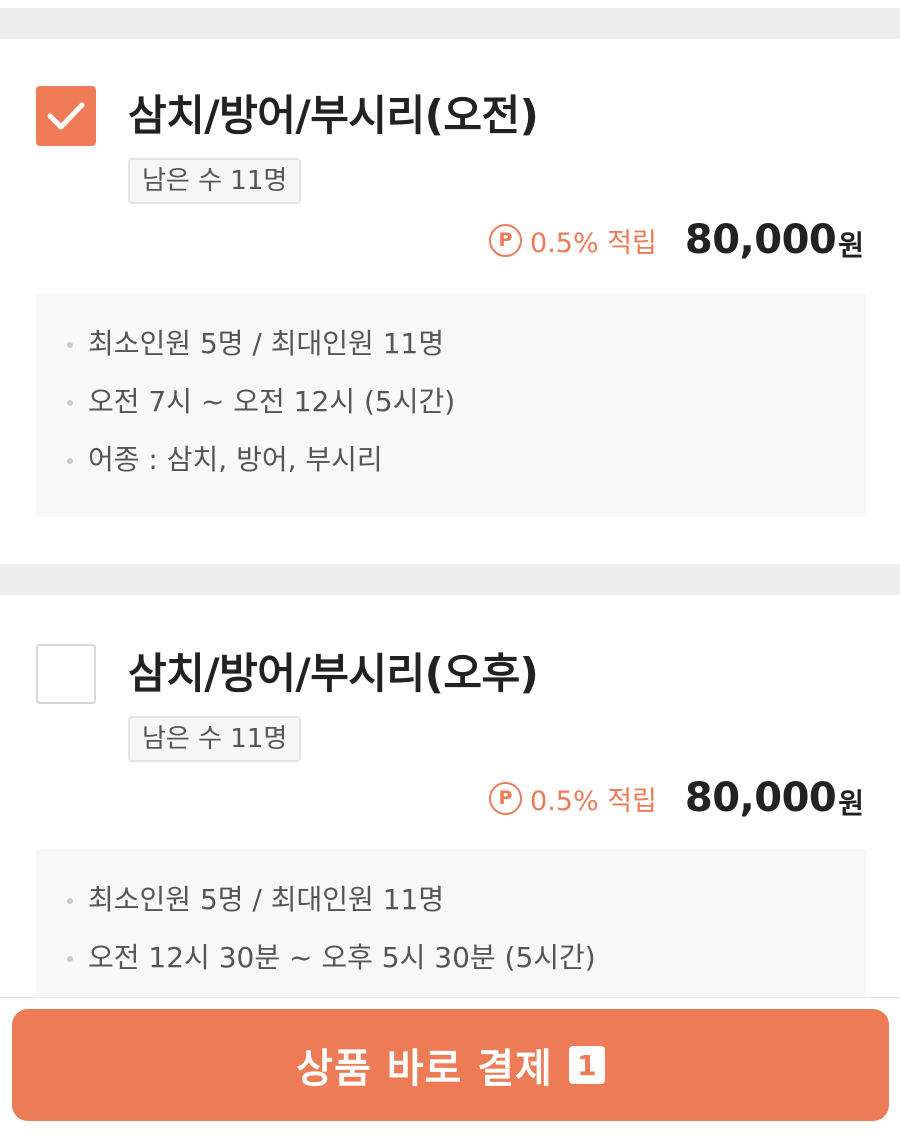  What do you see at coordinates (586, 1065) in the screenshot?
I see `selected-count-badge: 1` at bounding box center [586, 1065].